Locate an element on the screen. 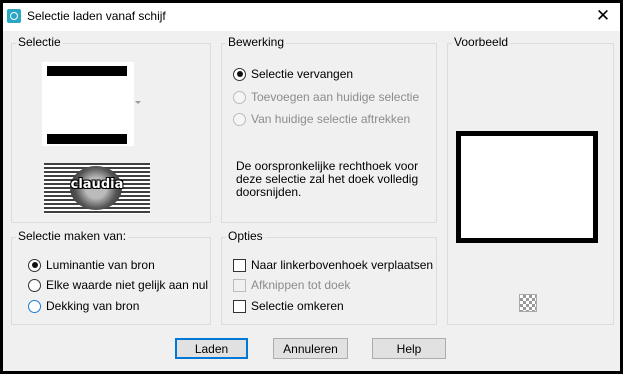 The width and height of the screenshot is (623, 374). radio-add-label: Toevoegen aan huidige selectie is located at coordinates (335, 97).